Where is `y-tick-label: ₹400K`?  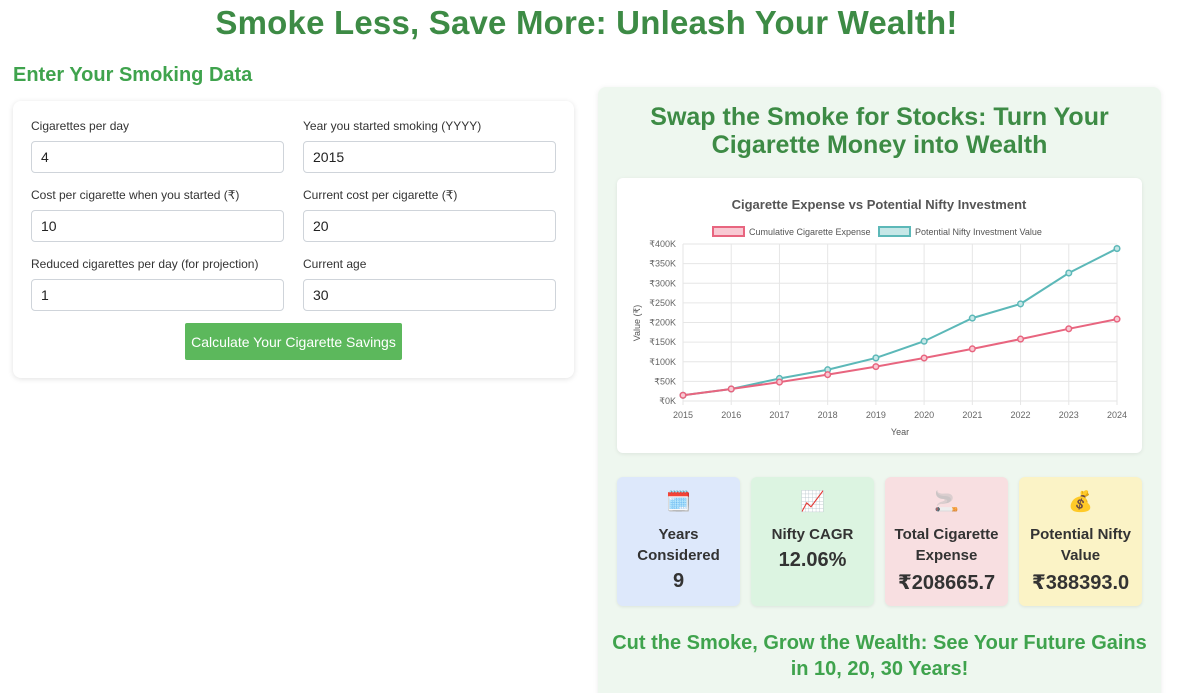 y-tick-label: ₹400K is located at coordinates (662, 244).